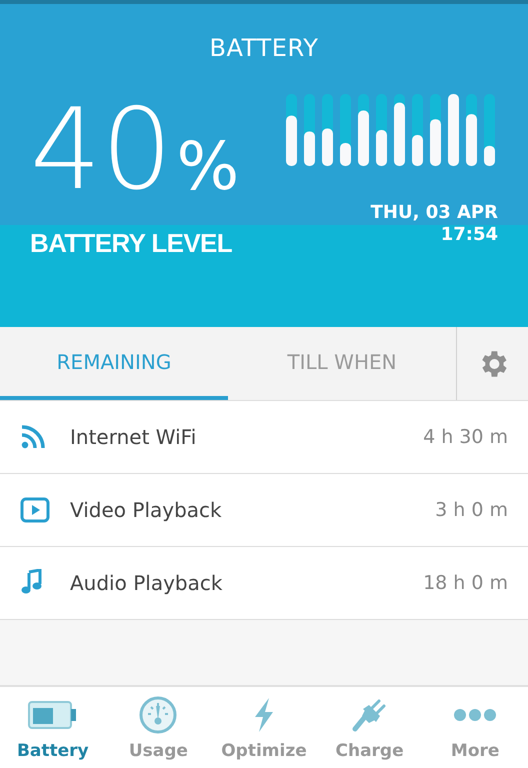 This screenshot has width=528, height=768. I want to click on nav-item: Charge, so click(369, 727).